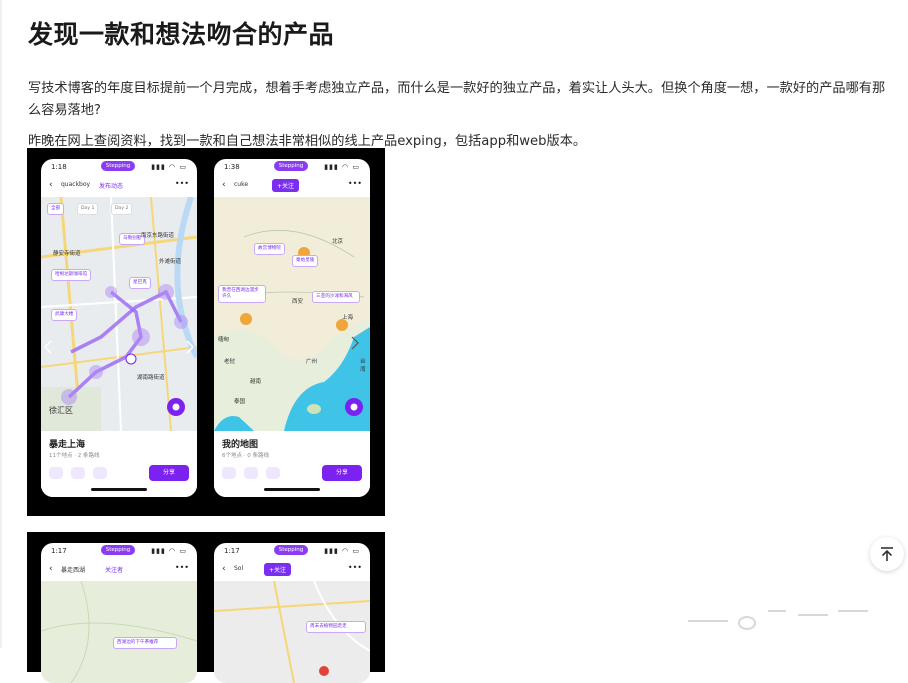 The image size is (908, 683). What do you see at coordinates (67, 445) in the screenshot?
I see `map-title: 暴走上海` at bounding box center [67, 445].